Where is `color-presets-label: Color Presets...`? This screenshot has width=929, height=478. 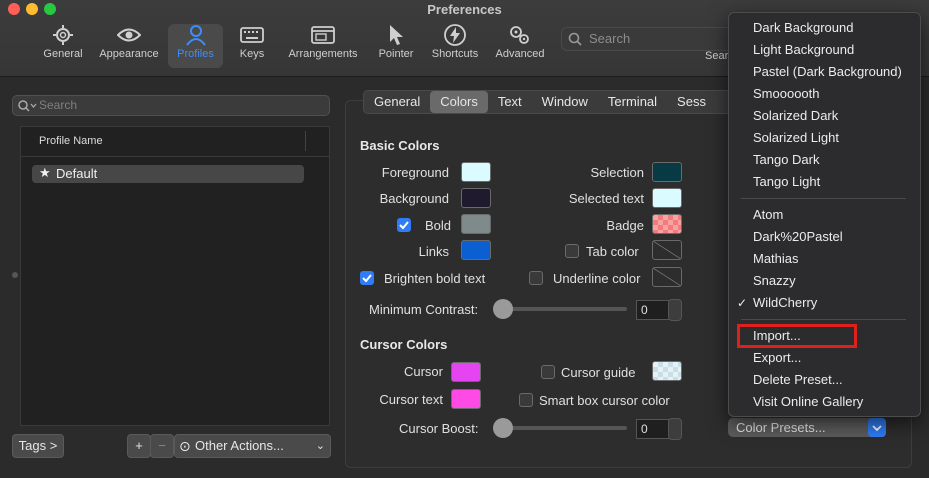 color-presets-label: Color Presets... is located at coordinates (781, 427).